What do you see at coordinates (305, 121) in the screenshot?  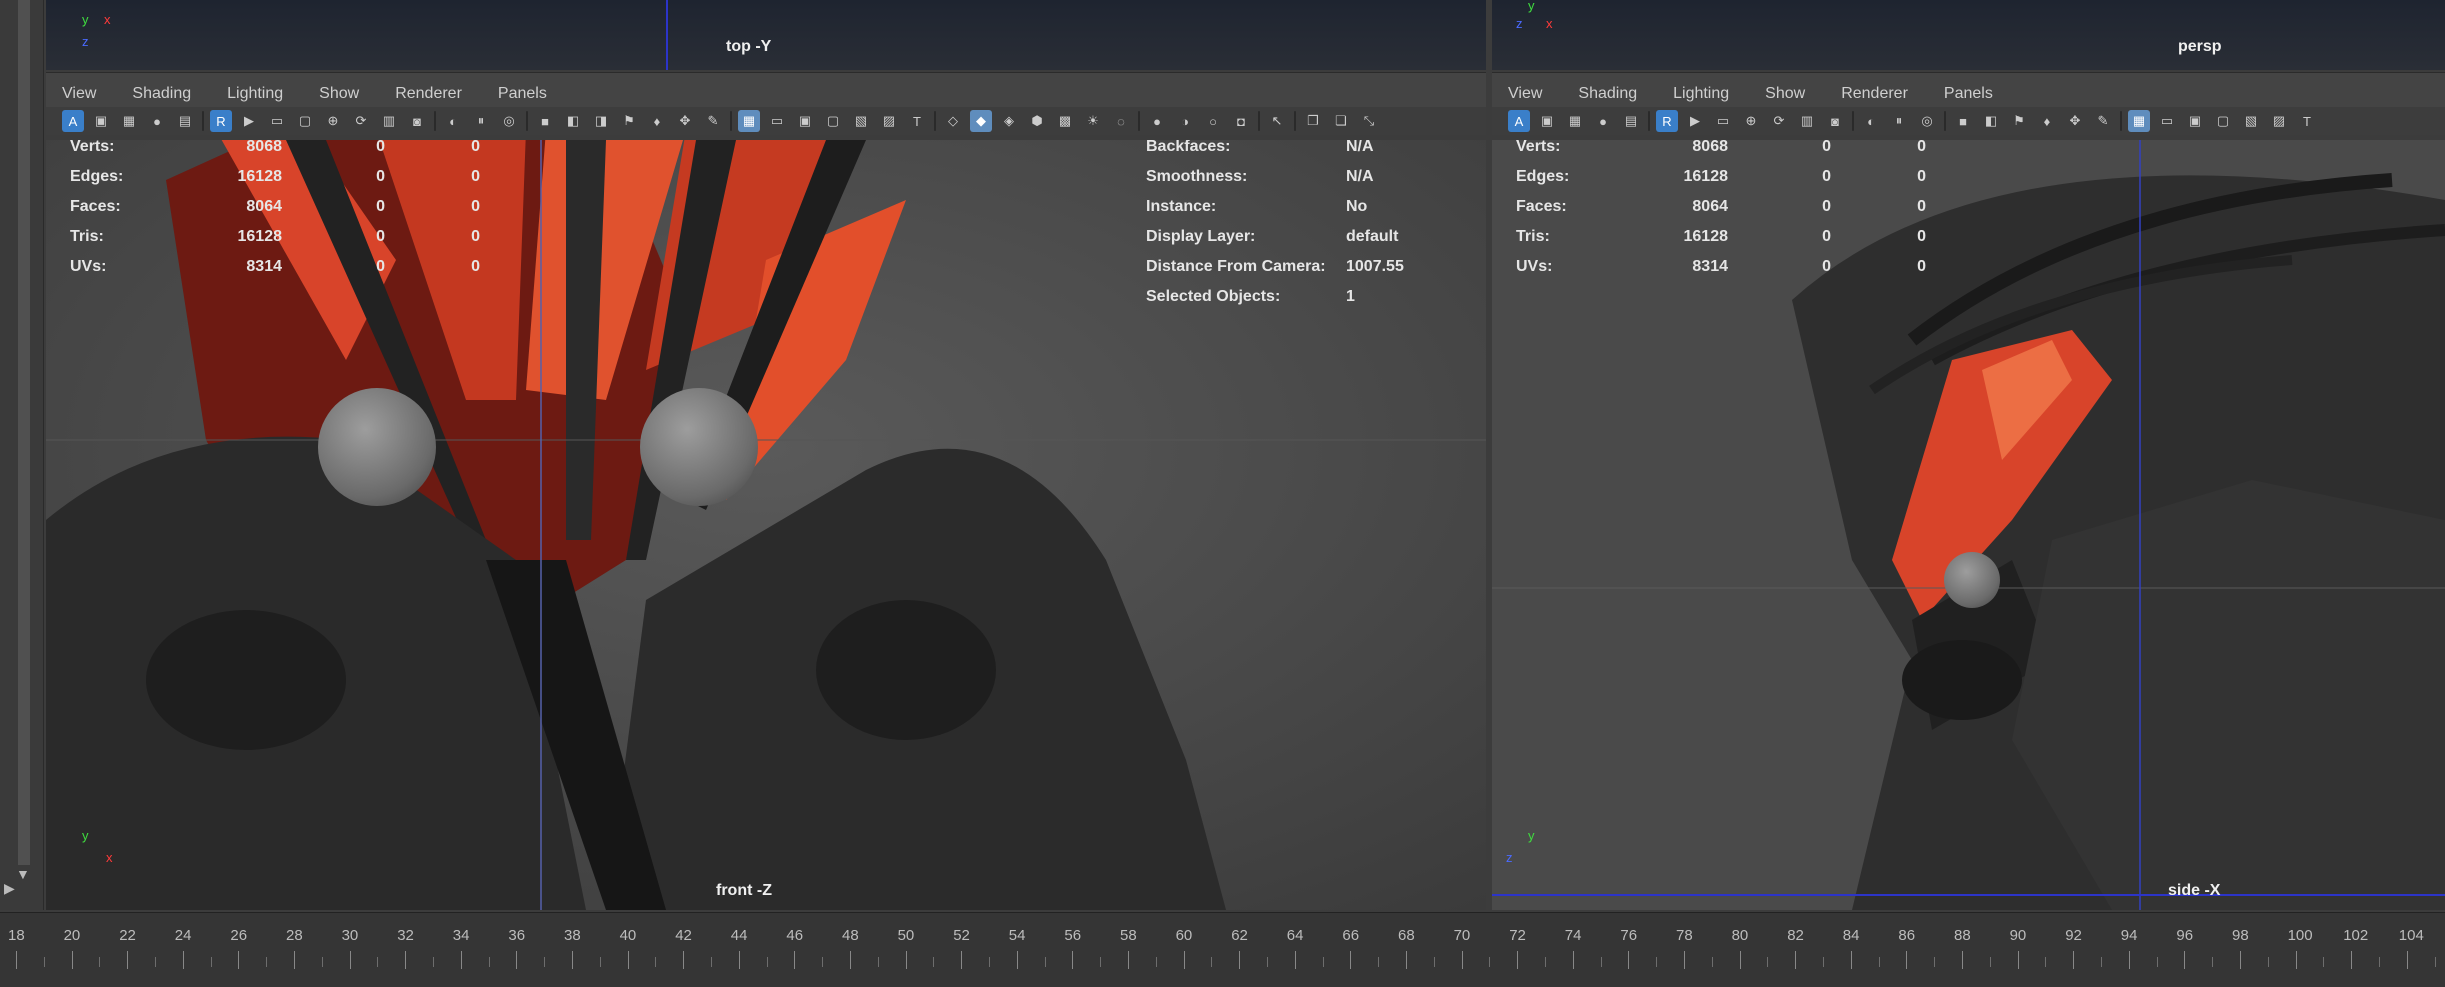 I see `snapshot-icon: ▢` at bounding box center [305, 121].